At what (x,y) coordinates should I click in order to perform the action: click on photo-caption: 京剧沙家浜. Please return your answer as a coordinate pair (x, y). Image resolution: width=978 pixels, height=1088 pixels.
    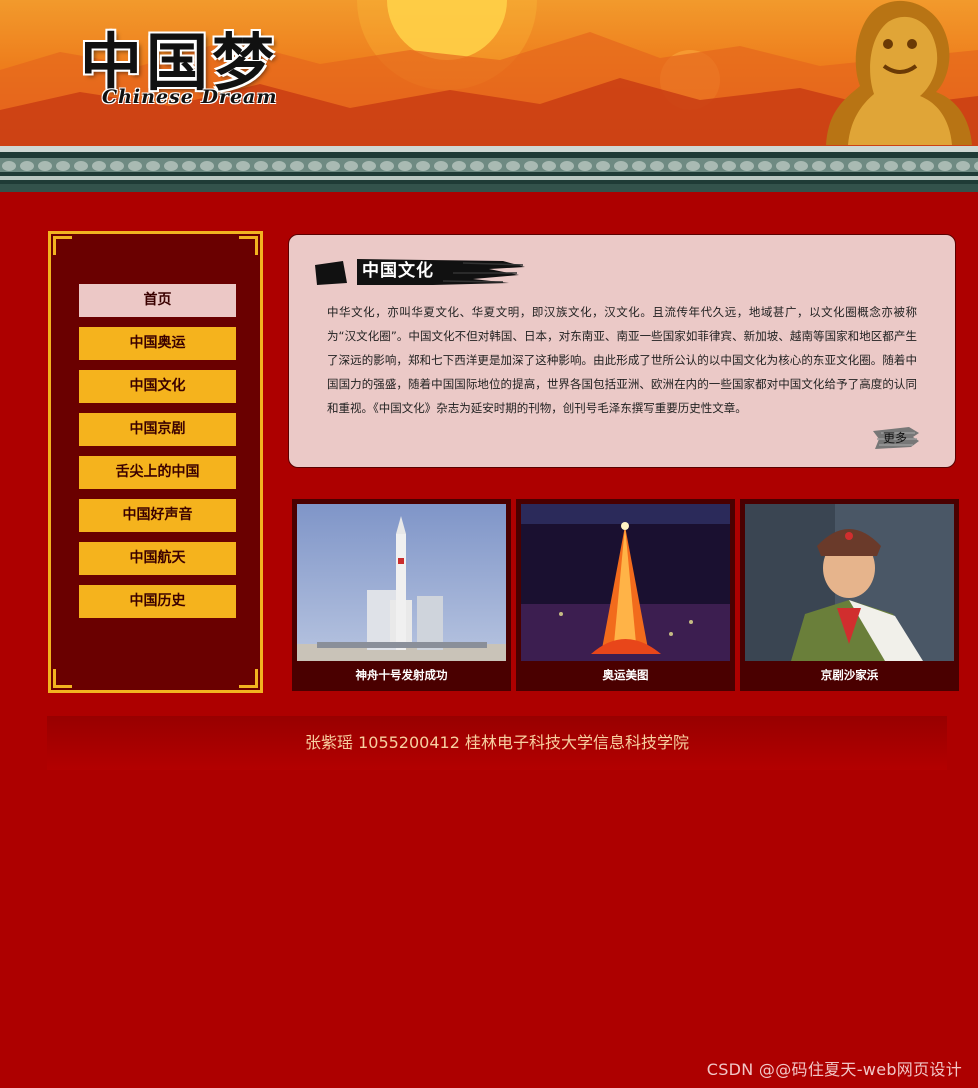
    Looking at the image, I should click on (849, 675).